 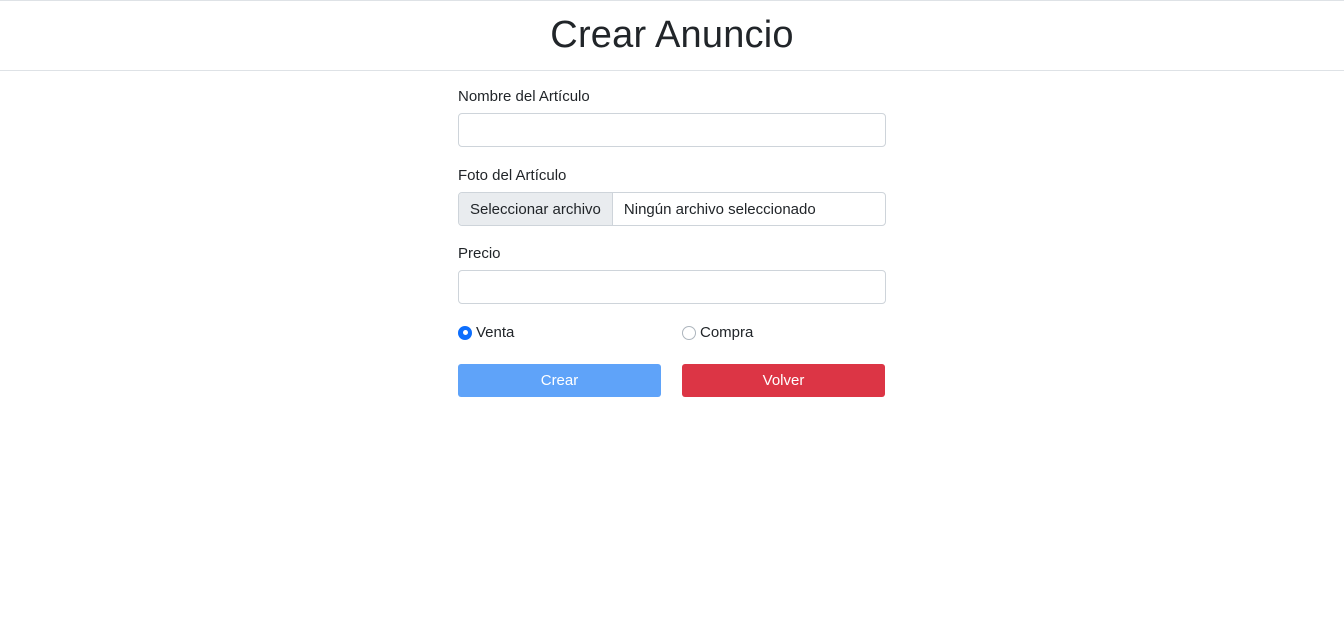 What do you see at coordinates (536, 209) in the screenshot?
I see `select-file-button: Seleccionar archivo` at bounding box center [536, 209].